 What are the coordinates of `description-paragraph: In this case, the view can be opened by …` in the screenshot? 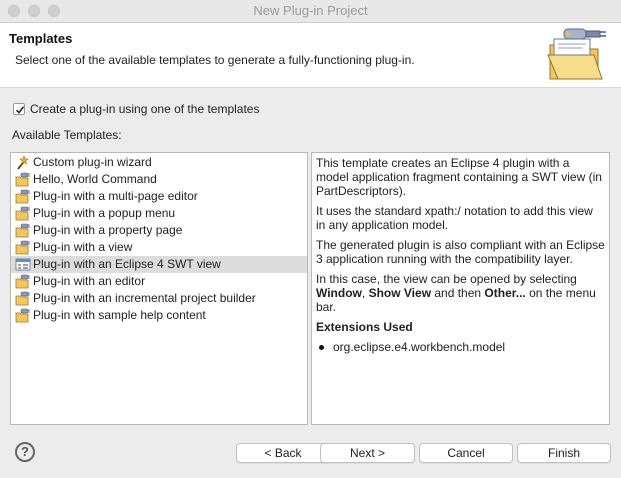 It's located at (460, 293).